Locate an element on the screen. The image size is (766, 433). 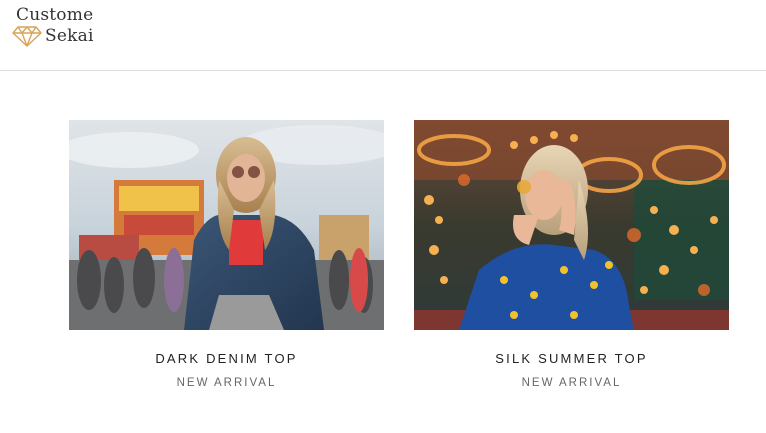
brand-name-line1: Custome is located at coordinates (55, 15).